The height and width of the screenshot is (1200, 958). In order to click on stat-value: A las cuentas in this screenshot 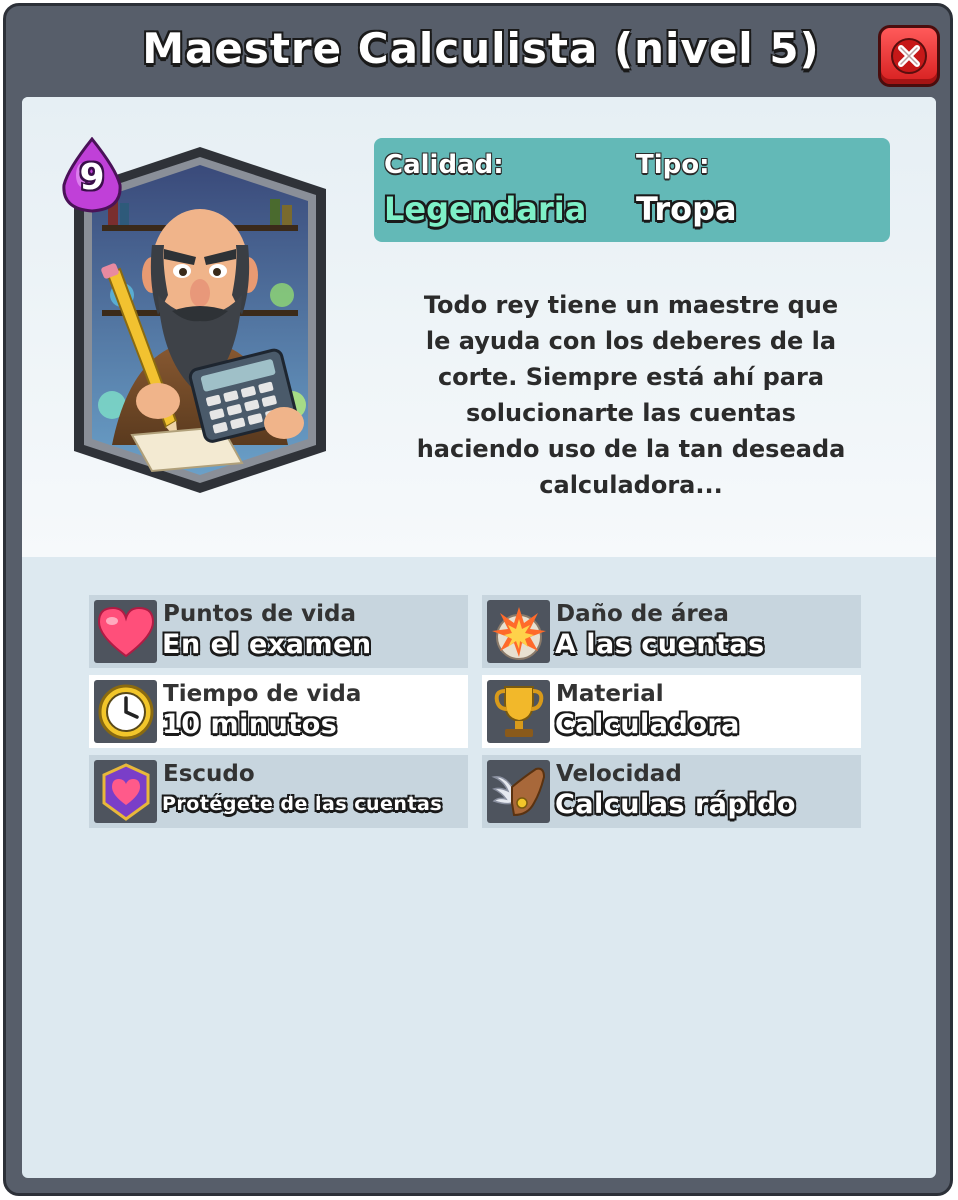, I will do `click(660, 644)`.